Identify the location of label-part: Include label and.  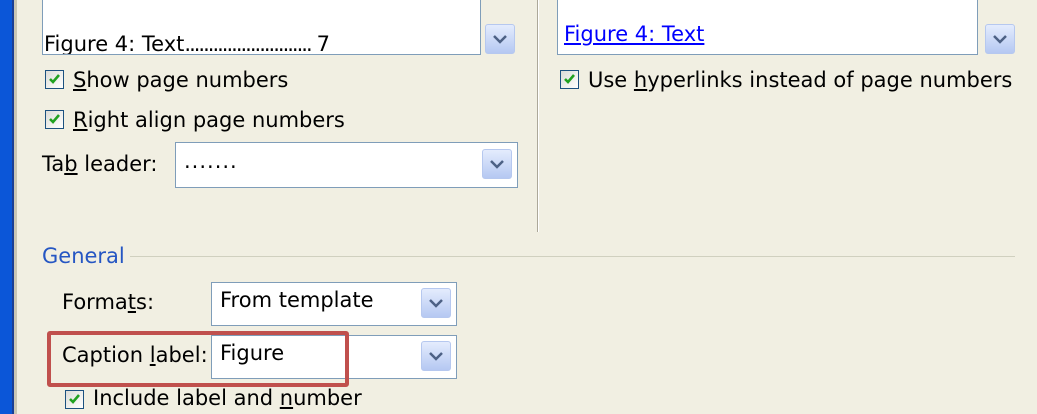
(186, 398).